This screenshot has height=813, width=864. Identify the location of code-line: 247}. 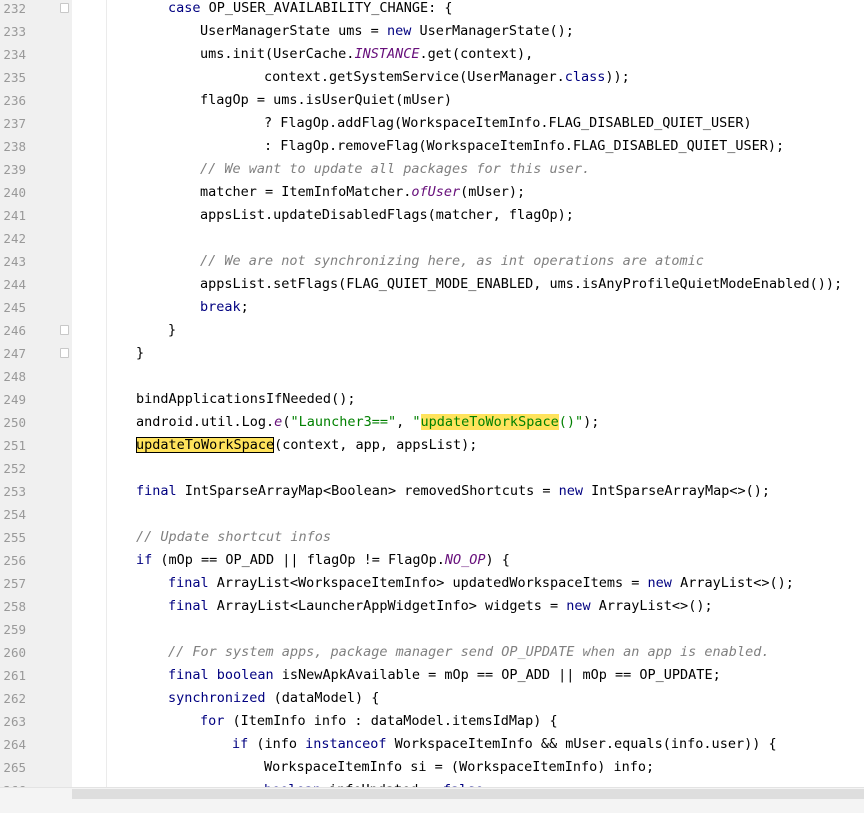
(432, 353).